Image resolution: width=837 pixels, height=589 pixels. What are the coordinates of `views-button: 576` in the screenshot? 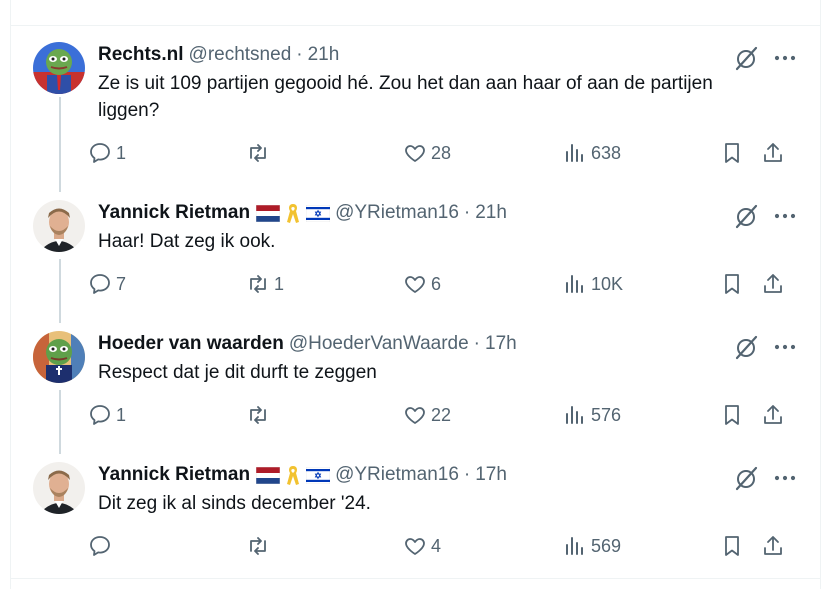 It's located at (592, 415).